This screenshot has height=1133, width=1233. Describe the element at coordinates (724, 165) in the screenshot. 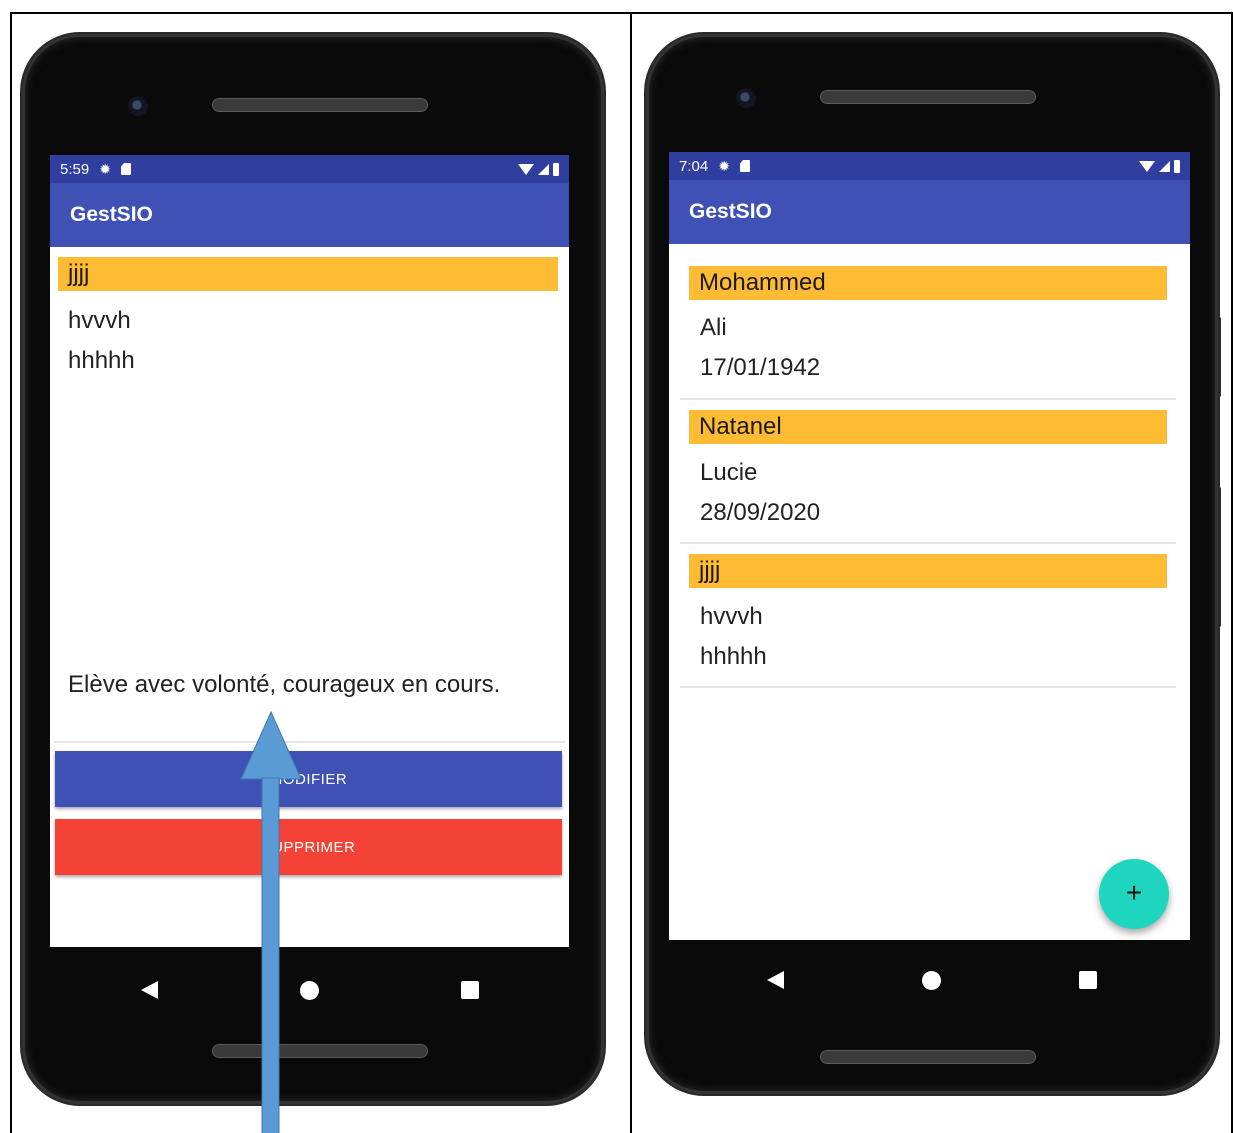

I see `settings-gear-icon: ✹` at that location.